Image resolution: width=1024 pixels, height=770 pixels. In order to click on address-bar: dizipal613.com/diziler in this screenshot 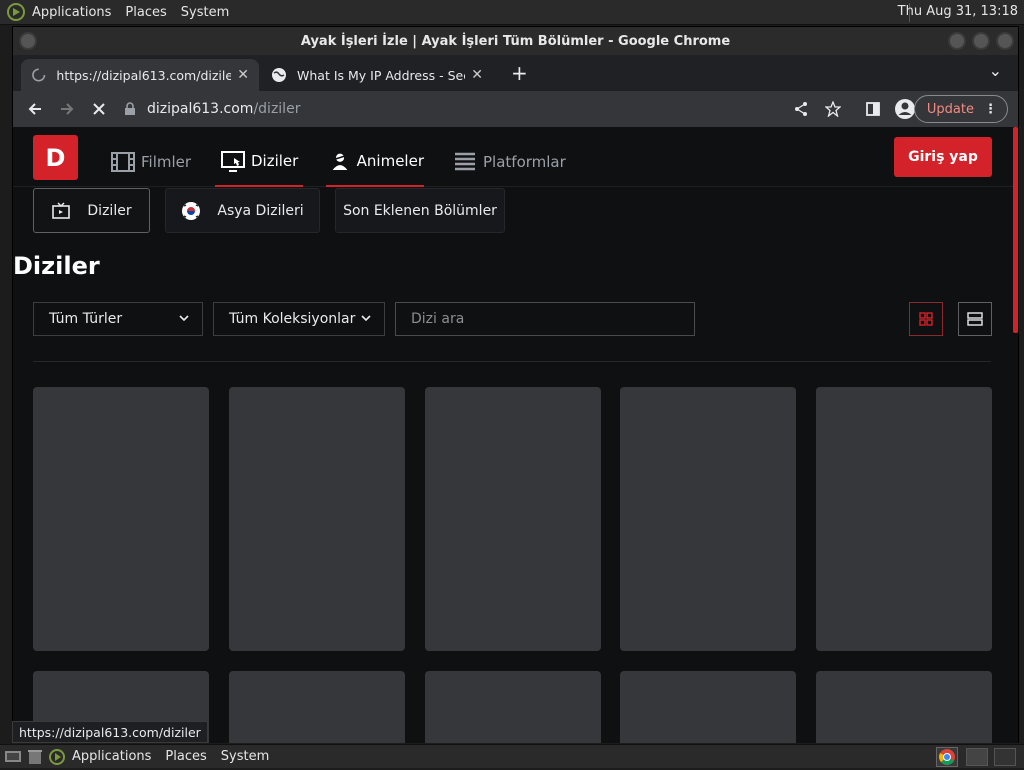, I will do `click(468, 109)`.